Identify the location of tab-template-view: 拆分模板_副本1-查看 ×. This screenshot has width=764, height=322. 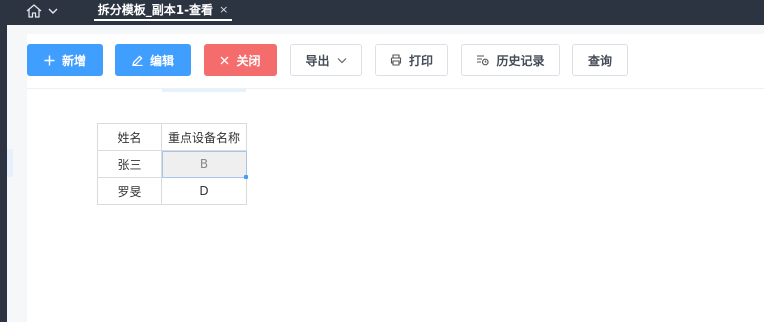
(163, 10).